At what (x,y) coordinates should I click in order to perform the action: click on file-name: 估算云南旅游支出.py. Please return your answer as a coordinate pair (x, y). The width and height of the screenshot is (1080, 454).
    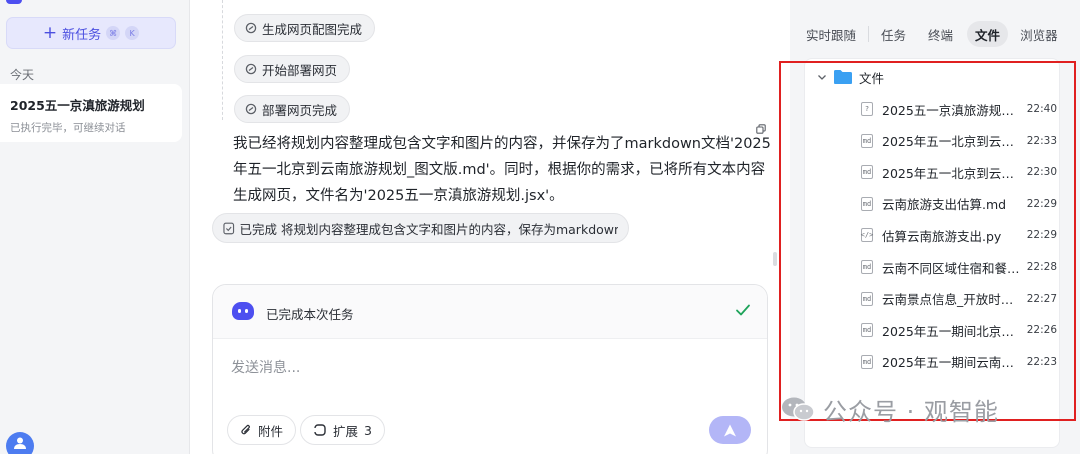
    Looking at the image, I should click on (942, 236).